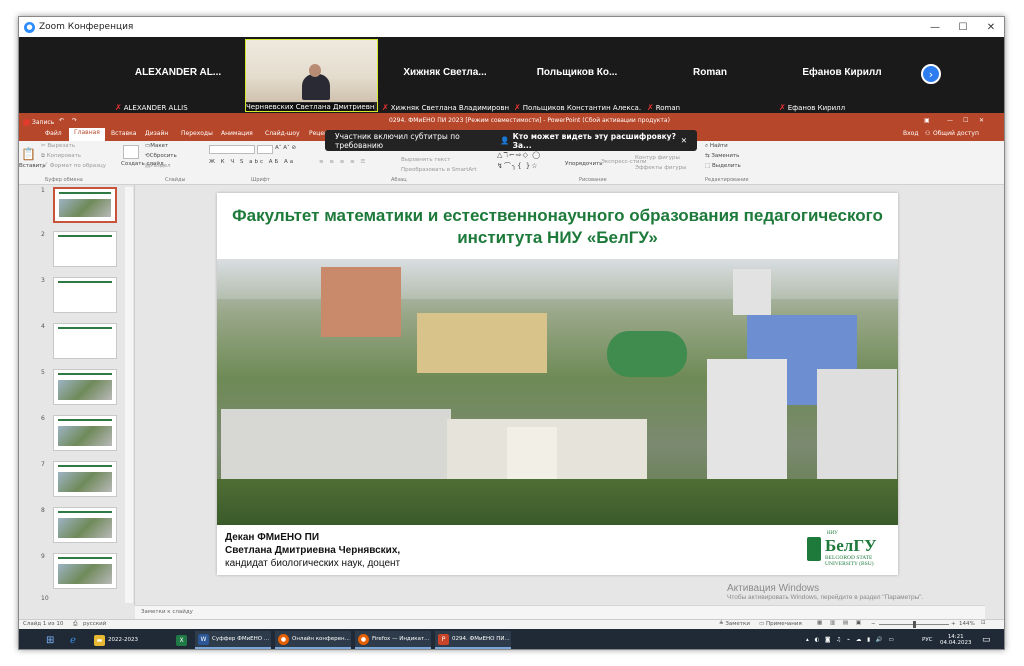 The width and height of the screenshot is (1024, 666). What do you see at coordinates (851, 640) in the screenshot?
I see `tray-icons: ▴ ◐ ◙ ♫ ⌁ ☁ ▮ 🔊 ▭` at bounding box center [851, 640].